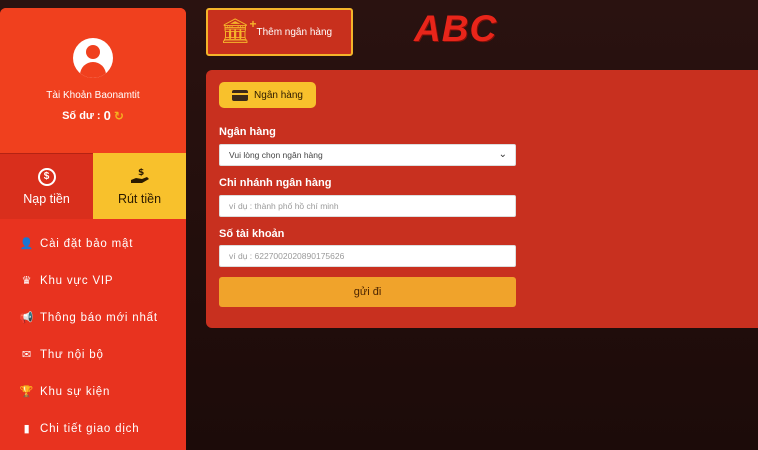  I want to click on username: Tài Khoản Baonamtit, so click(93, 95).